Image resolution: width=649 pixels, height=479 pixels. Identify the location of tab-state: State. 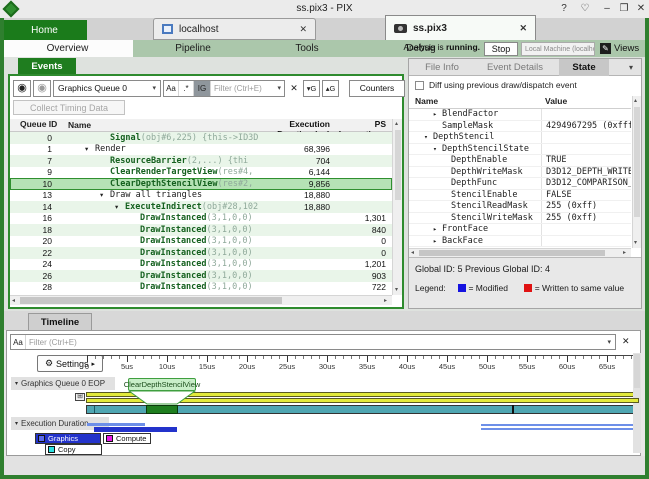
(584, 67).